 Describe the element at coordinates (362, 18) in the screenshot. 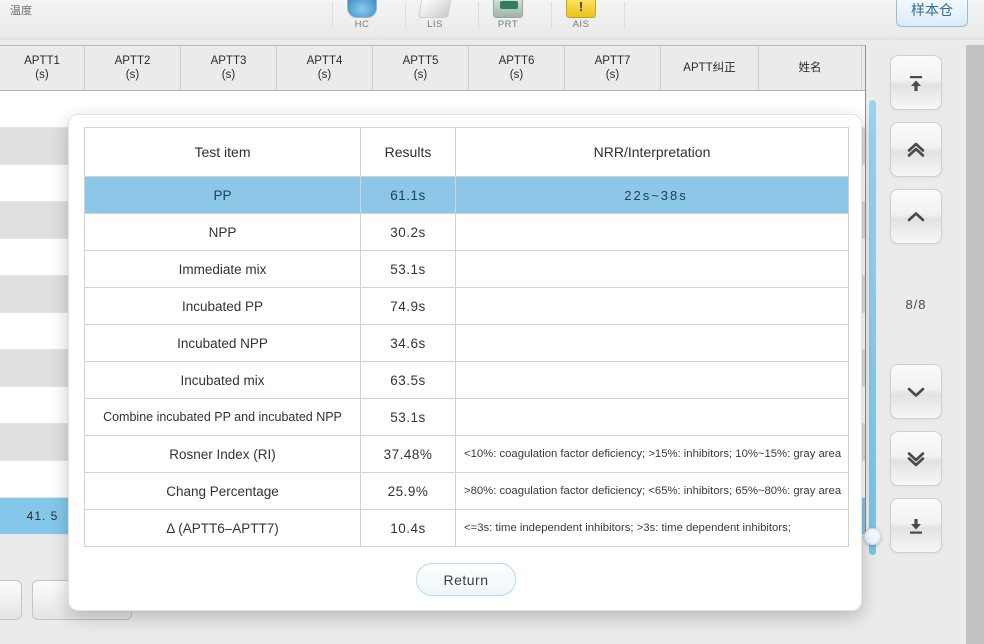

I see `toolbar-button-hc: HC` at that location.